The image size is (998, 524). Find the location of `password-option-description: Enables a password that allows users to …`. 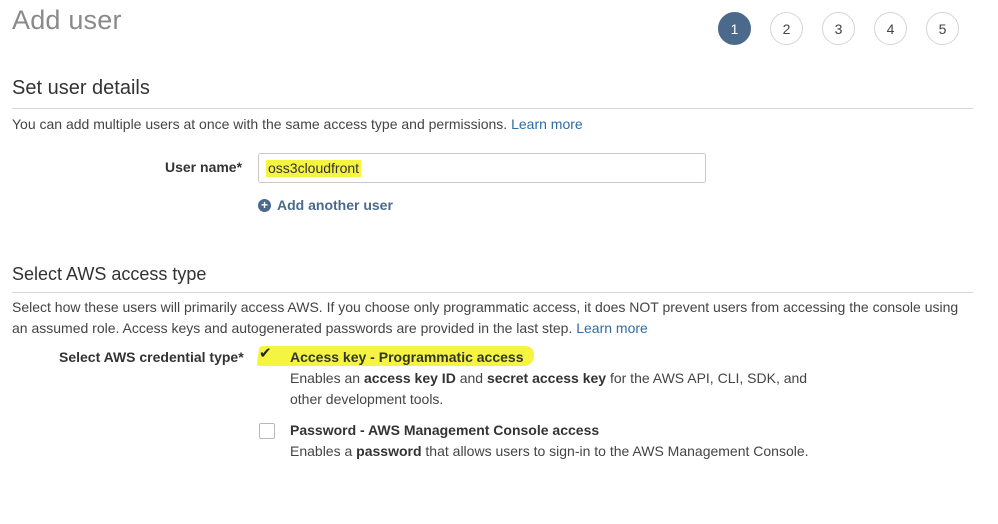

password-option-description: Enables a password that allows users to … is located at coordinates (560, 451).